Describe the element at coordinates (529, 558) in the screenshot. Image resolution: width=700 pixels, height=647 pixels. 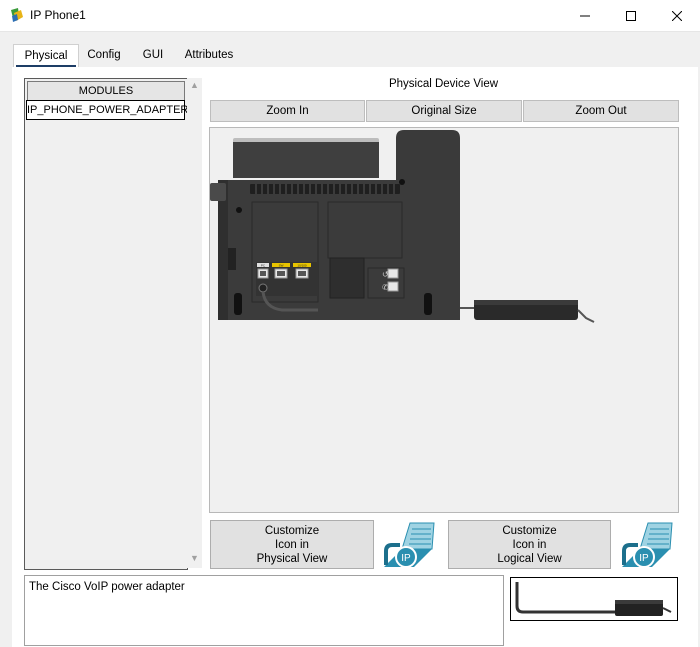
I see `button-line-3: Logical View` at that location.